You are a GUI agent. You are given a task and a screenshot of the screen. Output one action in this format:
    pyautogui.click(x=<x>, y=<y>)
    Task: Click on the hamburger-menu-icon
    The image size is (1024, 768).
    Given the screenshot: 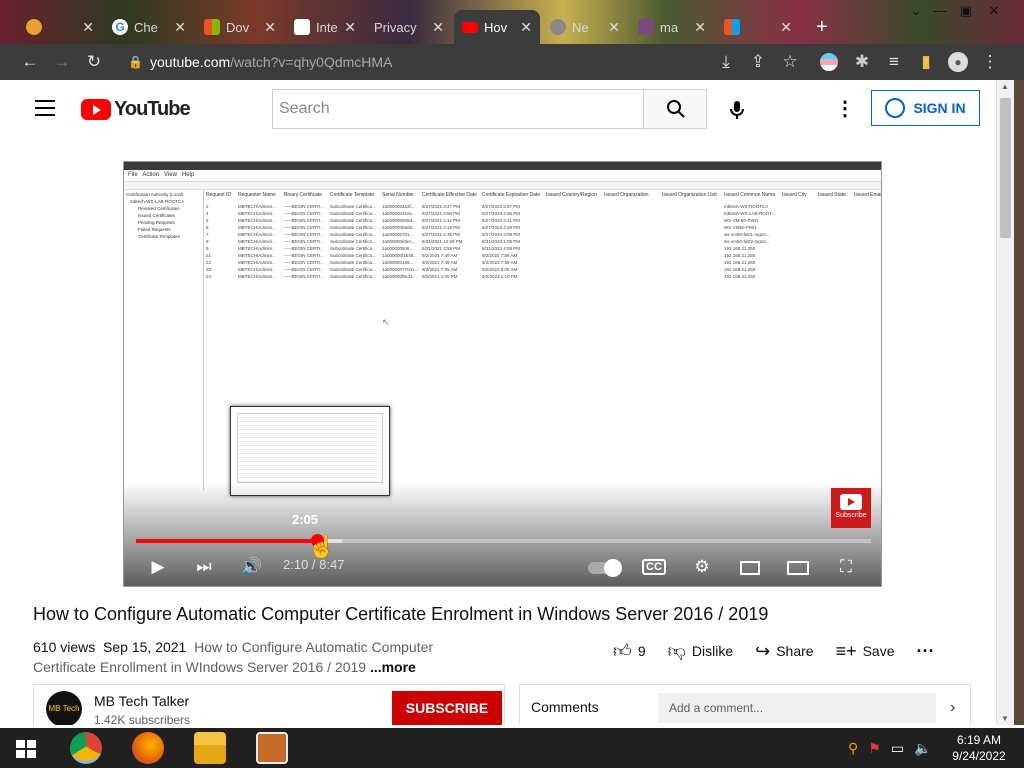 What is the action you would take?
    pyautogui.click(x=45, y=108)
    